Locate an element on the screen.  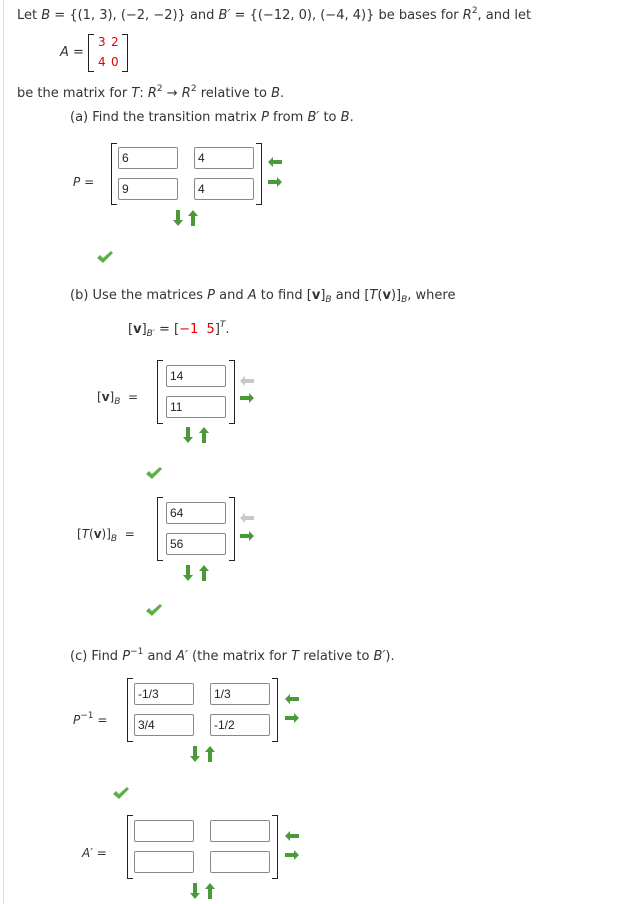
Pinv-cell-1-2: 1/3 is located at coordinates (240, 694).